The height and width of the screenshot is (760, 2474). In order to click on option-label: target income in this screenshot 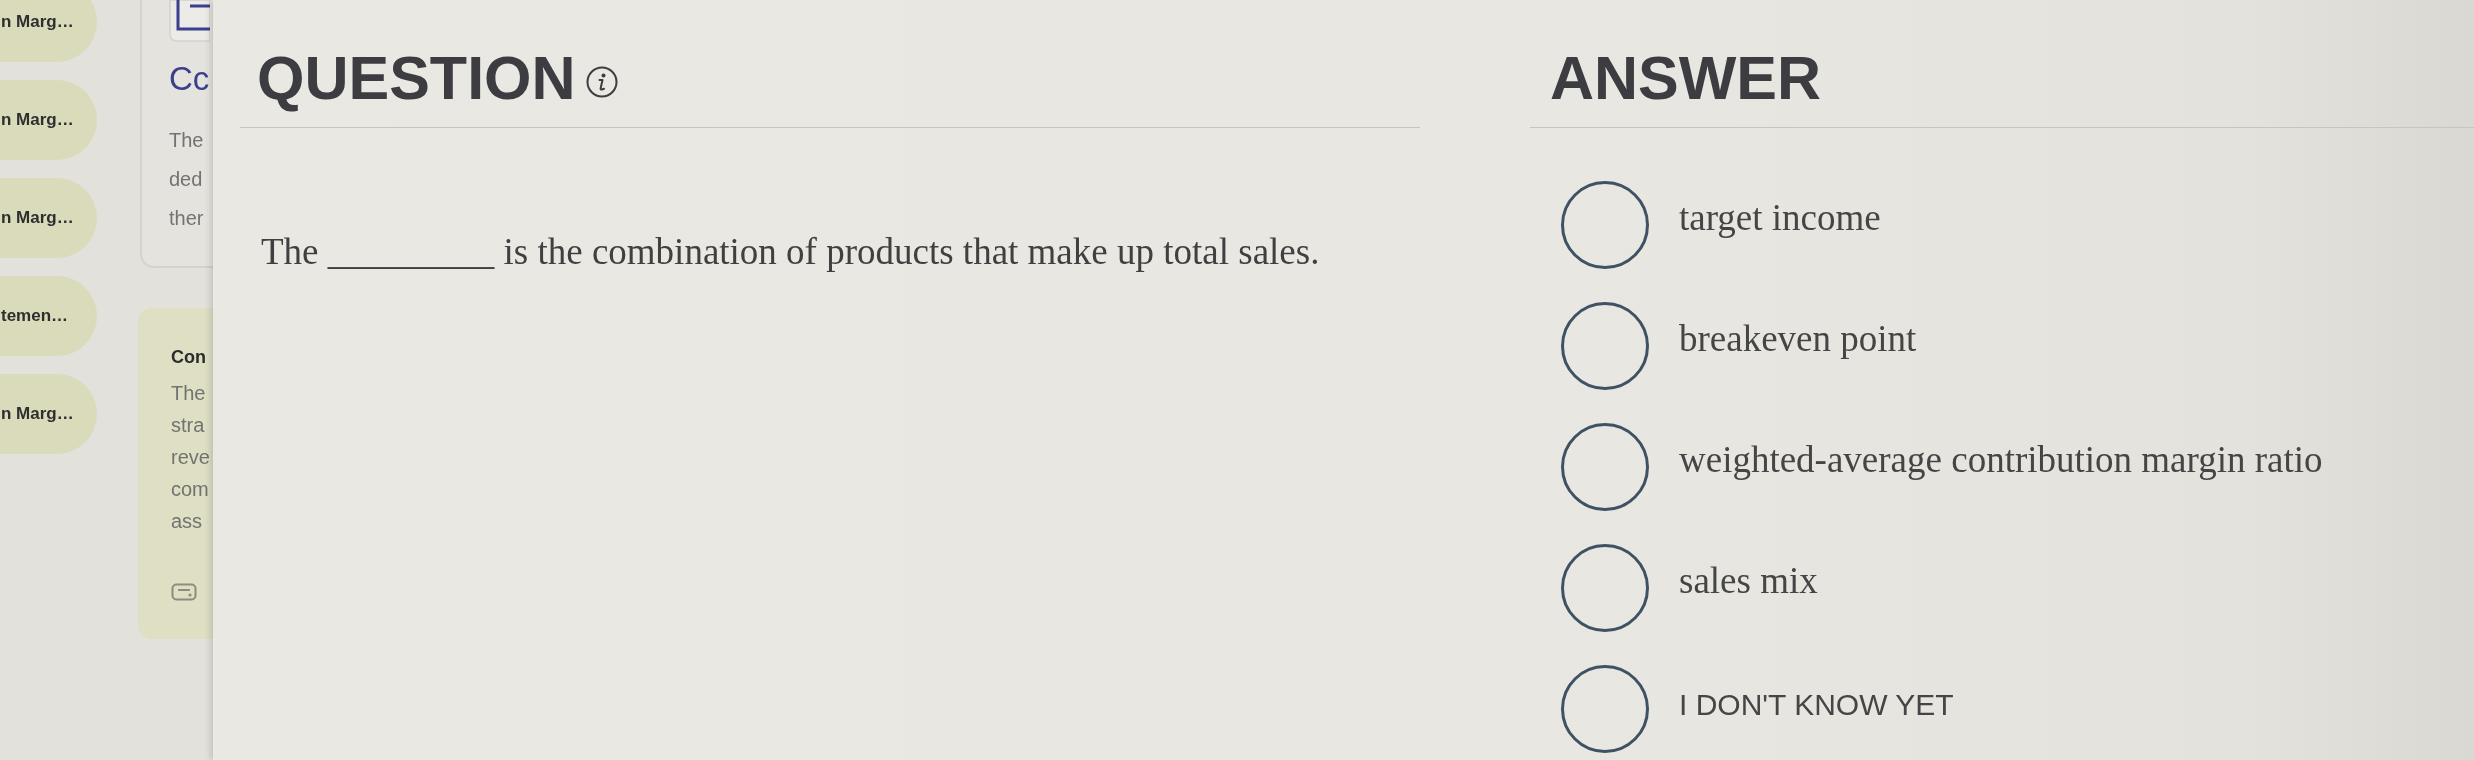, I will do `click(1780, 218)`.